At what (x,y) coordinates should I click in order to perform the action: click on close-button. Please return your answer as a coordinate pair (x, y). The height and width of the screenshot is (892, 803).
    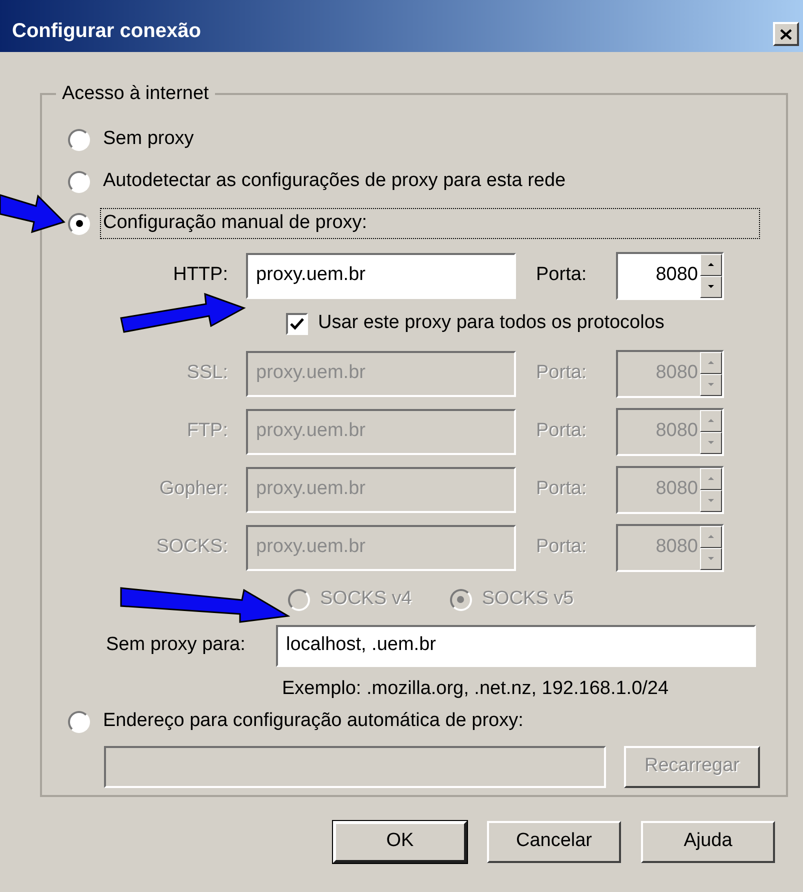
    Looking at the image, I should click on (786, 34).